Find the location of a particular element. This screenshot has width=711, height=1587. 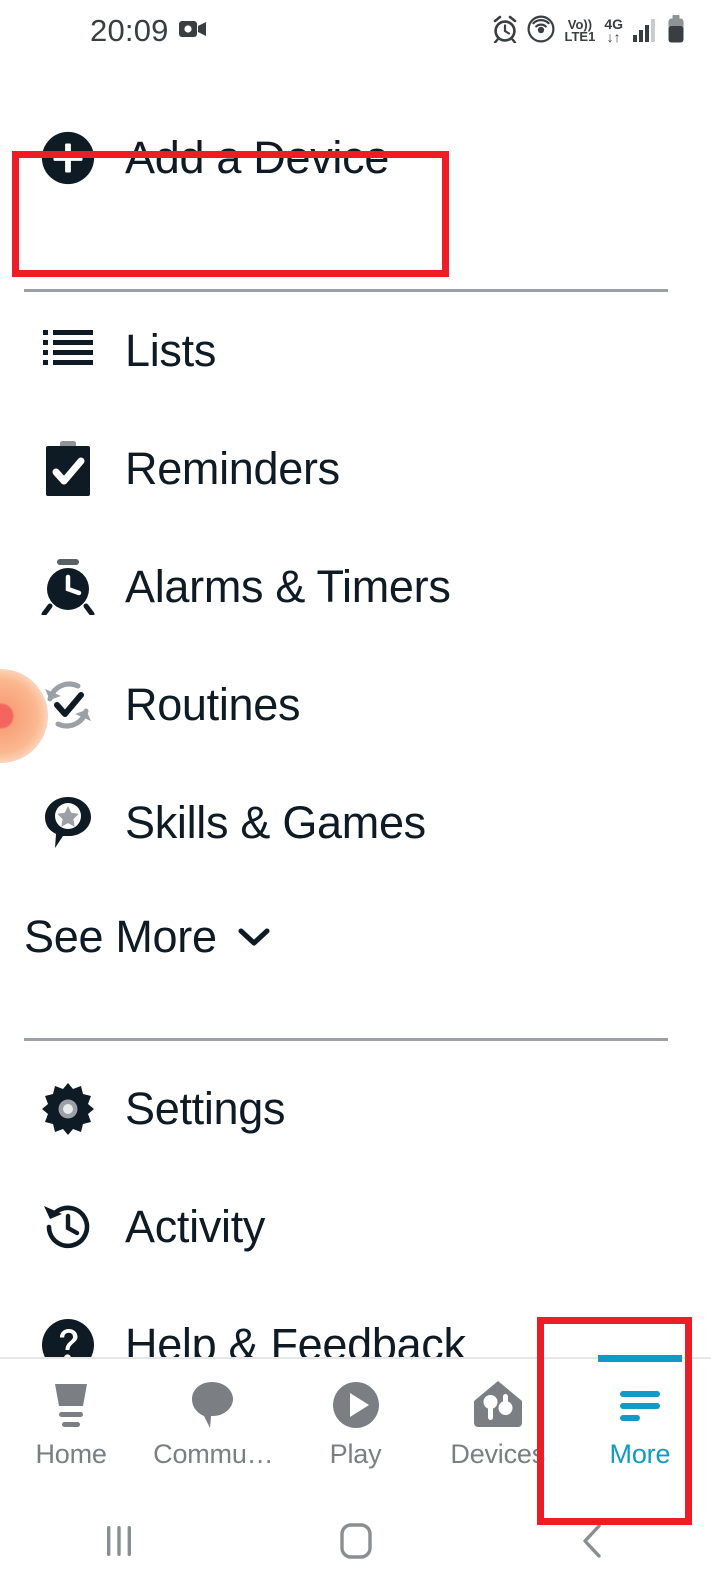

volte-icon: Vo)) LTE1 is located at coordinates (580, 30).